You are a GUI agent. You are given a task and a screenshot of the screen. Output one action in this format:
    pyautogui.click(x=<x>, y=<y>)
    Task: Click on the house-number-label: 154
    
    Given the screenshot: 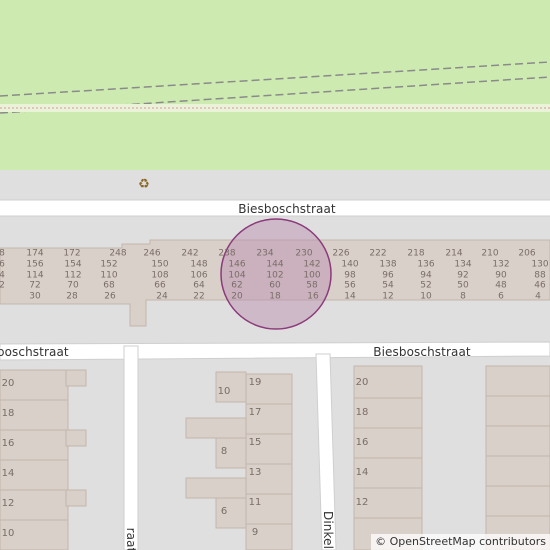 What is the action you would take?
    pyautogui.click(x=73, y=264)
    